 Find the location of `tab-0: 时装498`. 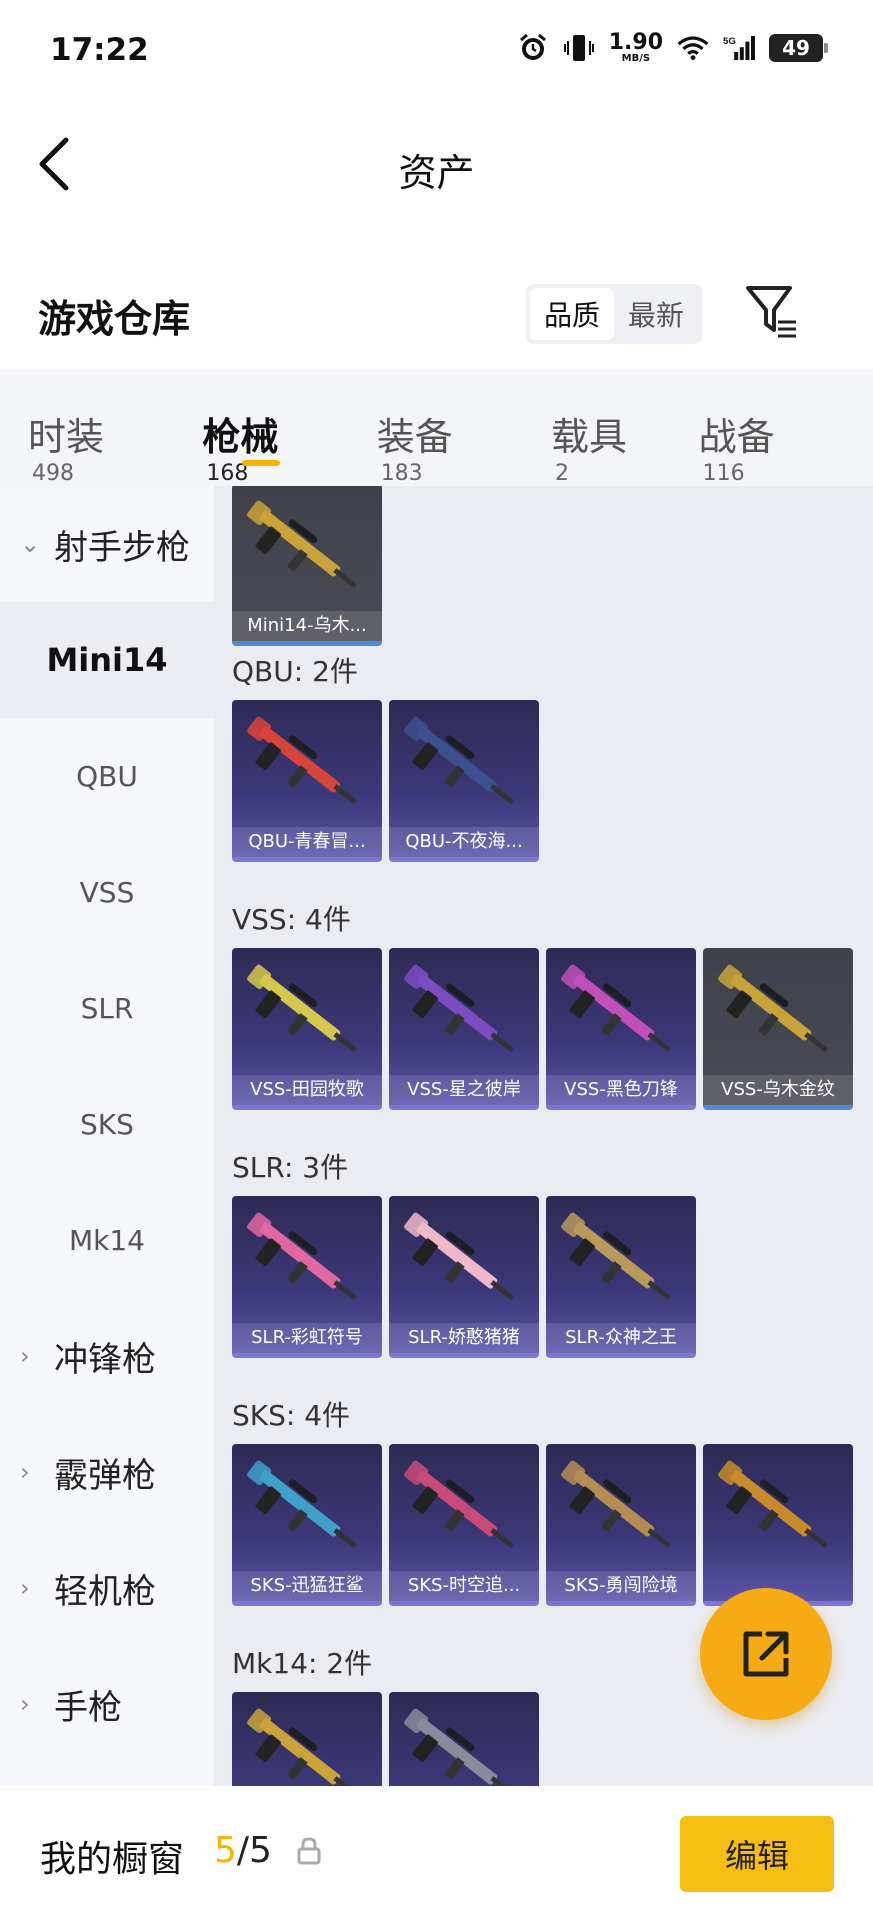

tab-0: 时装498 is located at coordinates (86, 428).